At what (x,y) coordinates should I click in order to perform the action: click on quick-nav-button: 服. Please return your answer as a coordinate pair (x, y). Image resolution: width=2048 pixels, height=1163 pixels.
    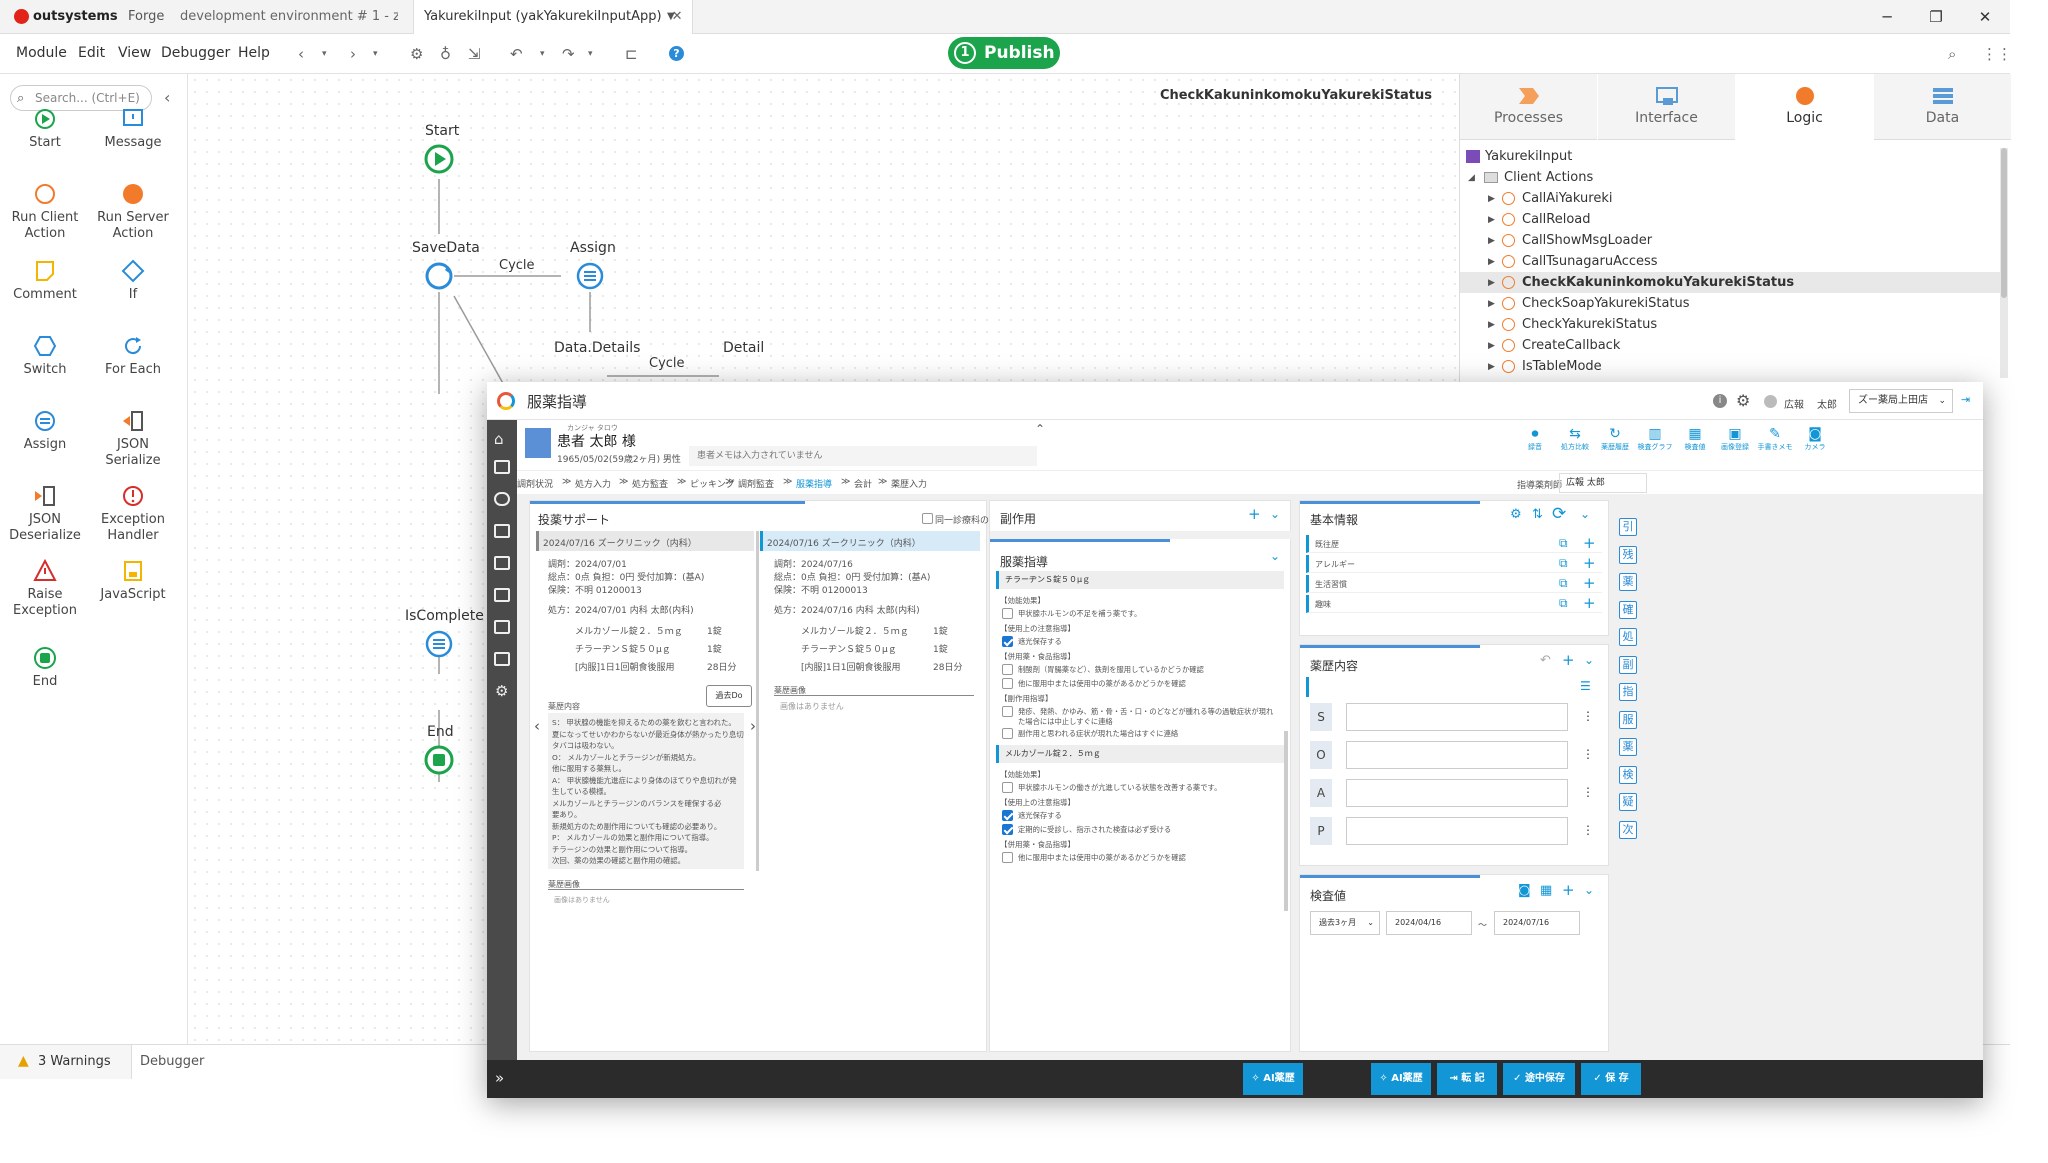
    Looking at the image, I should click on (1628, 719).